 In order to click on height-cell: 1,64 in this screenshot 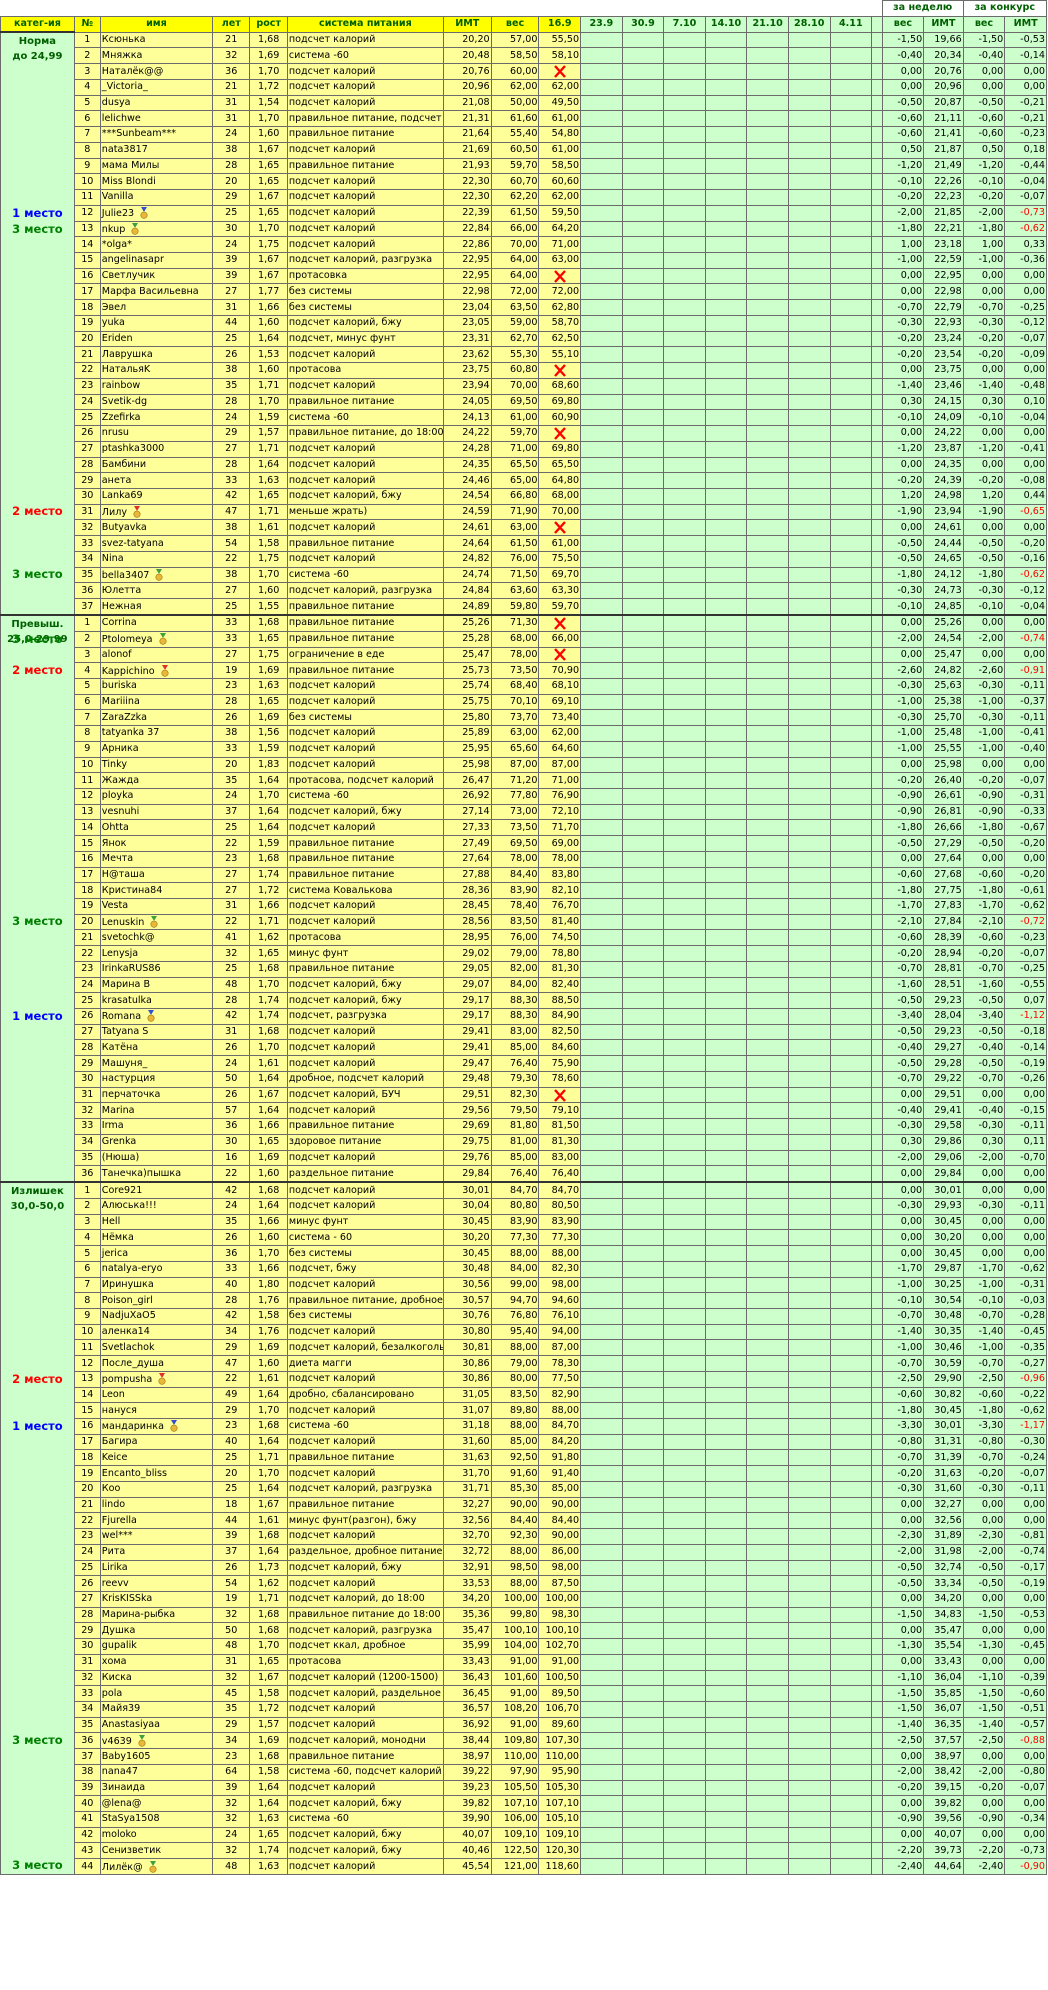, I will do `click(268, 780)`.